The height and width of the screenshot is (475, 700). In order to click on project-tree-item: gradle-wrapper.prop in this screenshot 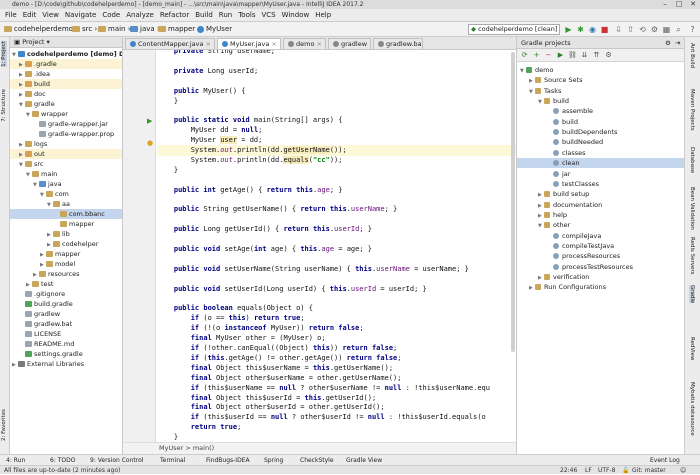, I will do `click(66, 134)`.